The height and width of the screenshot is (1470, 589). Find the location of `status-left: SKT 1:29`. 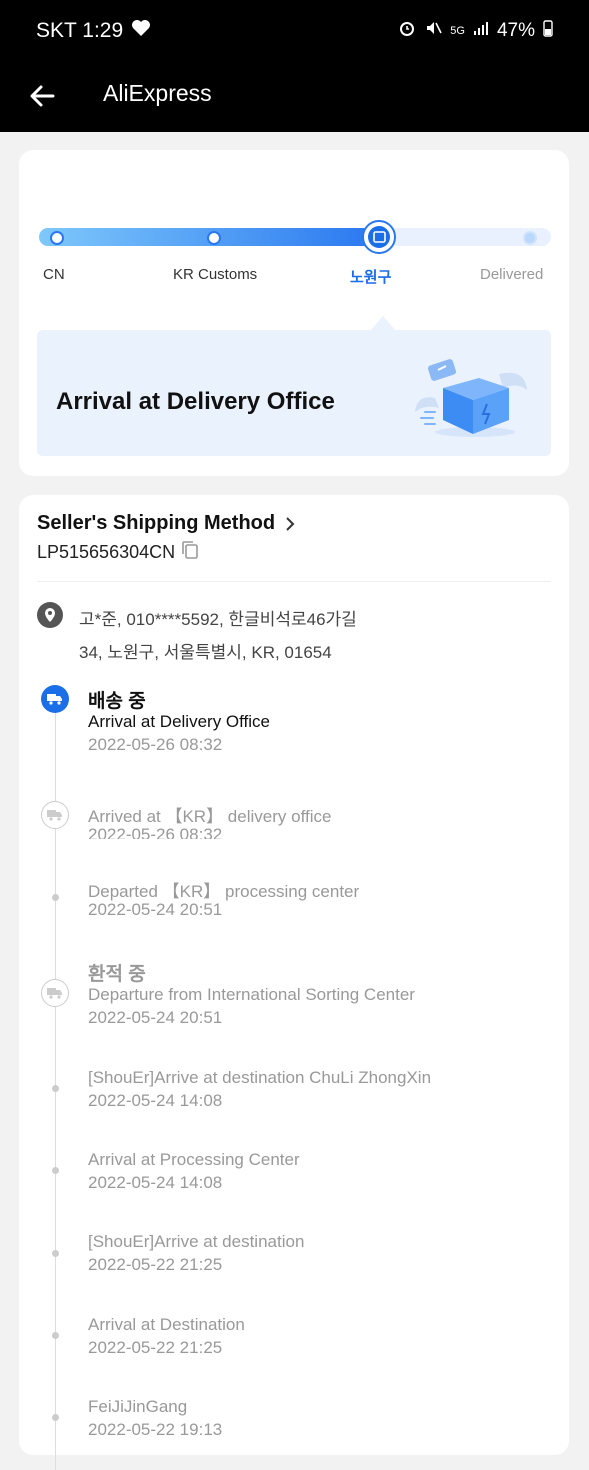

status-left: SKT 1:29 is located at coordinates (93, 31).